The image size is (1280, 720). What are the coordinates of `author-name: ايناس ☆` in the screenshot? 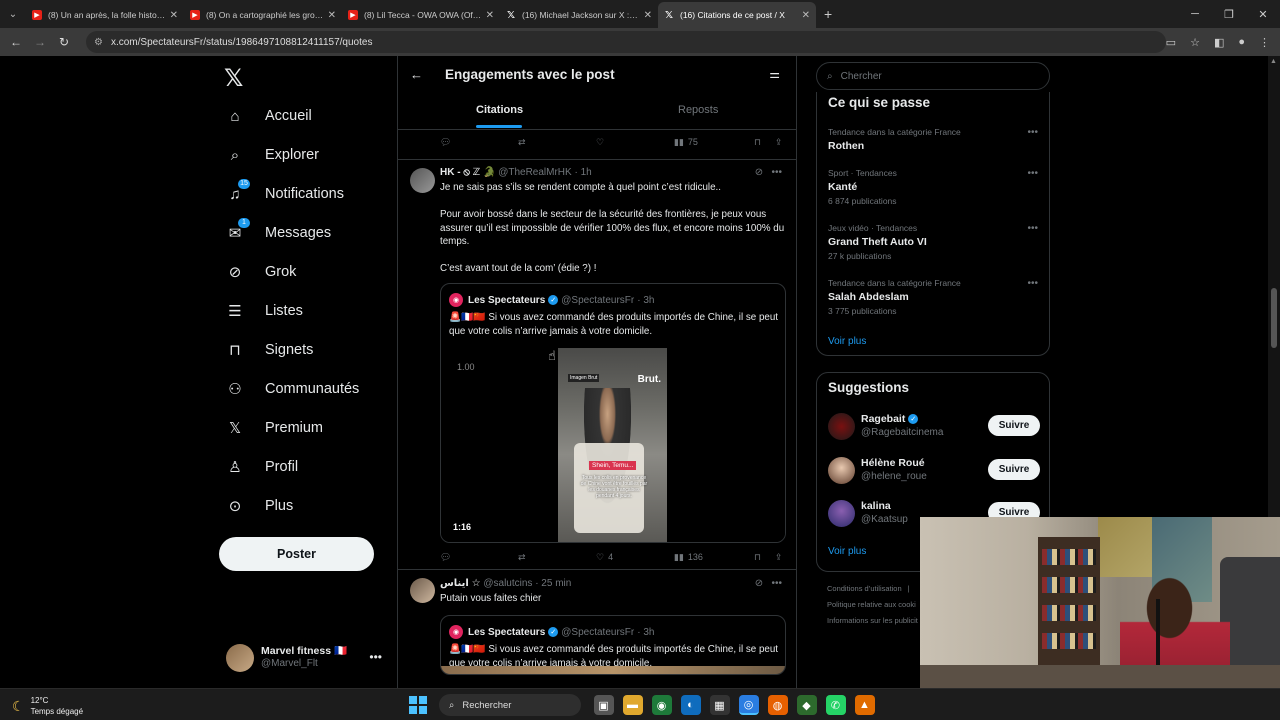 It's located at (460, 583).